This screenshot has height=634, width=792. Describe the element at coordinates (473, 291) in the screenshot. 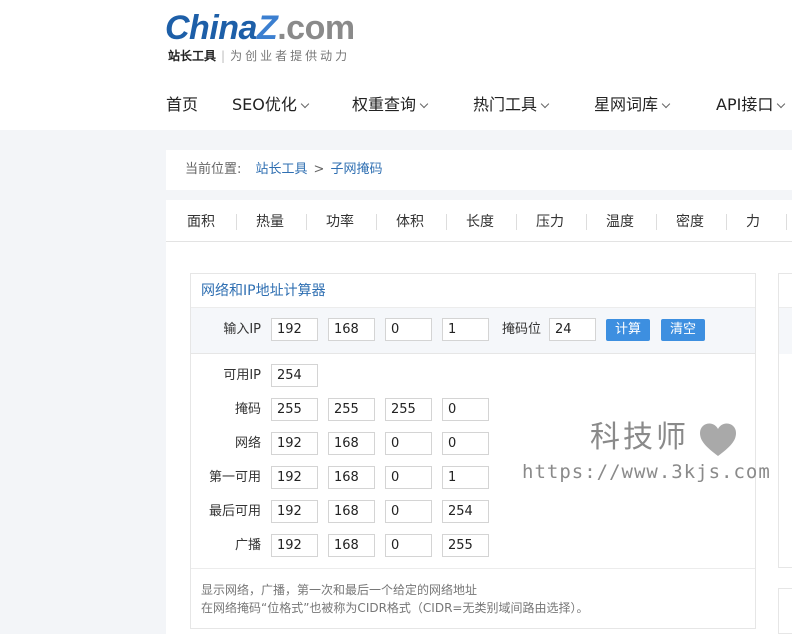

I see `calculator-title: 网络和IP地址计算器` at that location.